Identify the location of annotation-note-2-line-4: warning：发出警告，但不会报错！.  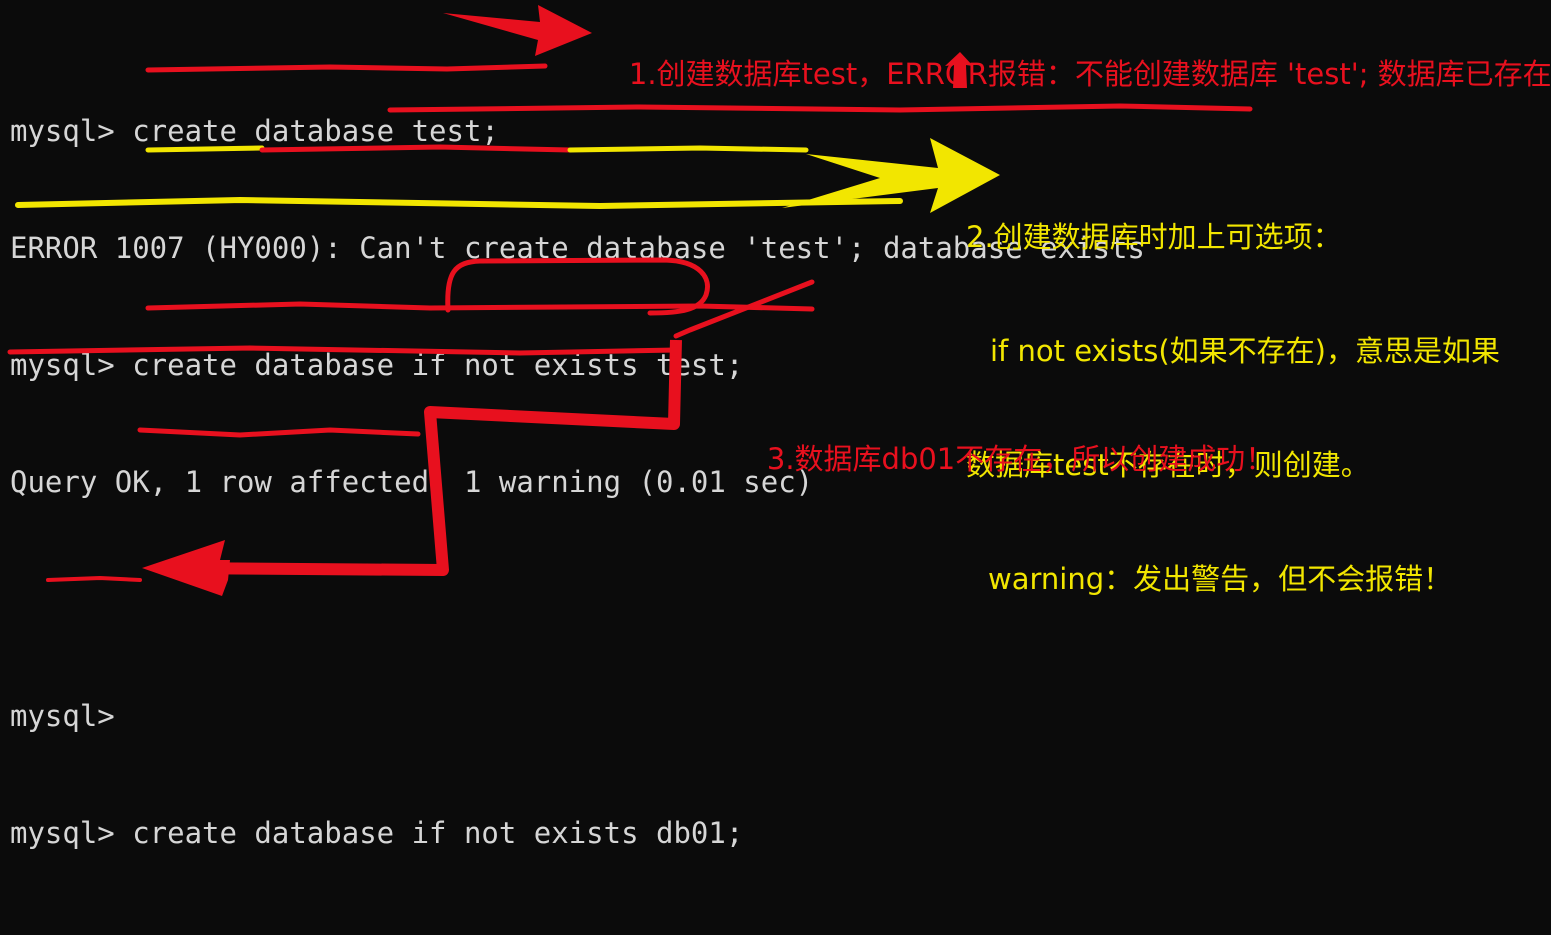
(1220, 579).